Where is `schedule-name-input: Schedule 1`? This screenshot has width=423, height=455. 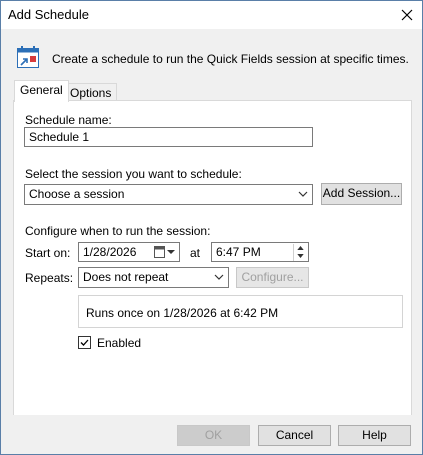 schedule-name-input: Schedule 1 is located at coordinates (168, 137).